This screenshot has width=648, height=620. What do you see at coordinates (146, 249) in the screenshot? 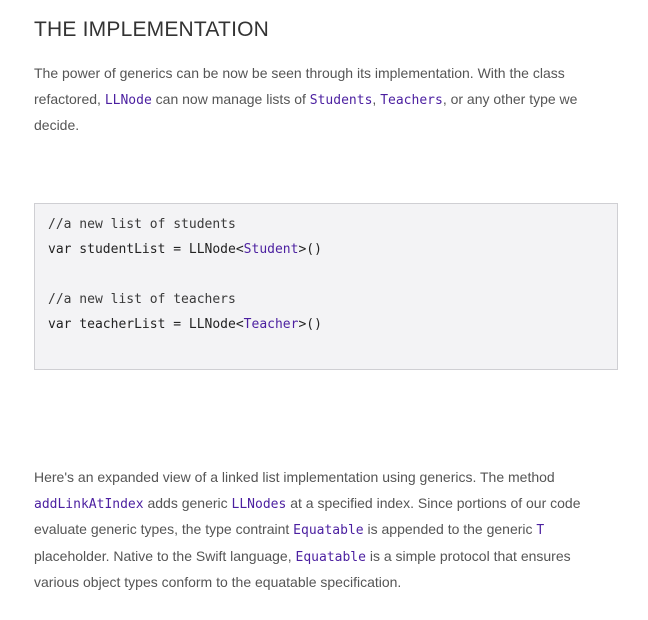
I see `code-student-prefix: var studentList = LLNode<` at bounding box center [146, 249].